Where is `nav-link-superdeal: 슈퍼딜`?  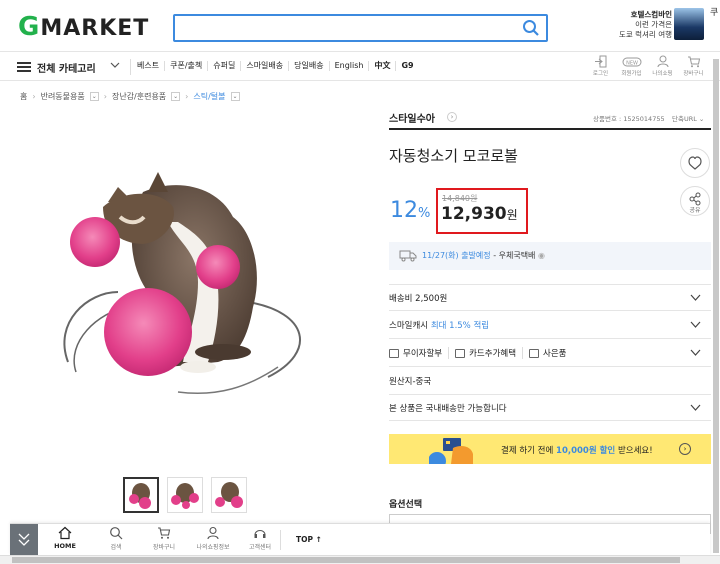
nav-link-superdeal: 슈퍼딜 is located at coordinates (223, 66).